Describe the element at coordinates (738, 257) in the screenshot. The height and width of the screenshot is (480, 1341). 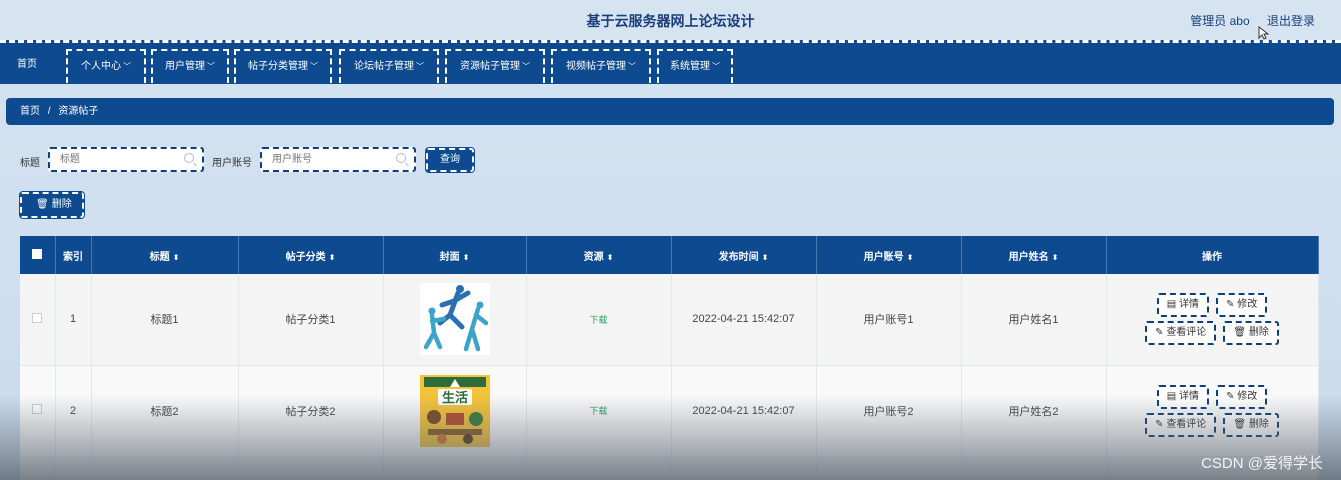
I see `header-label: 发布时间` at that location.